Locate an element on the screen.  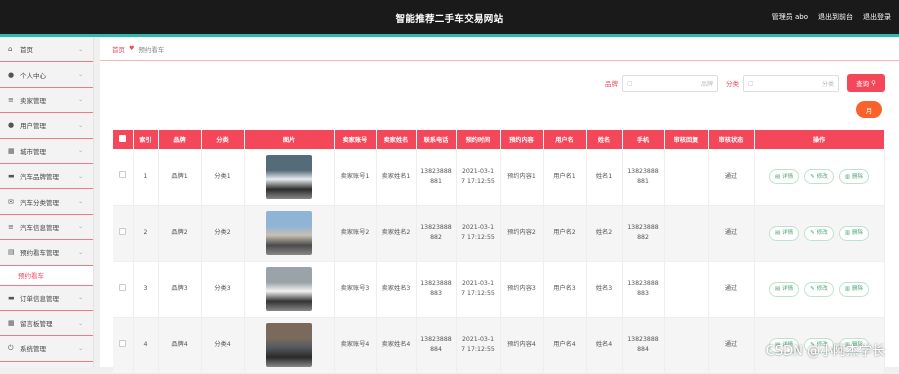
reply-cell is located at coordinates (686, 345).